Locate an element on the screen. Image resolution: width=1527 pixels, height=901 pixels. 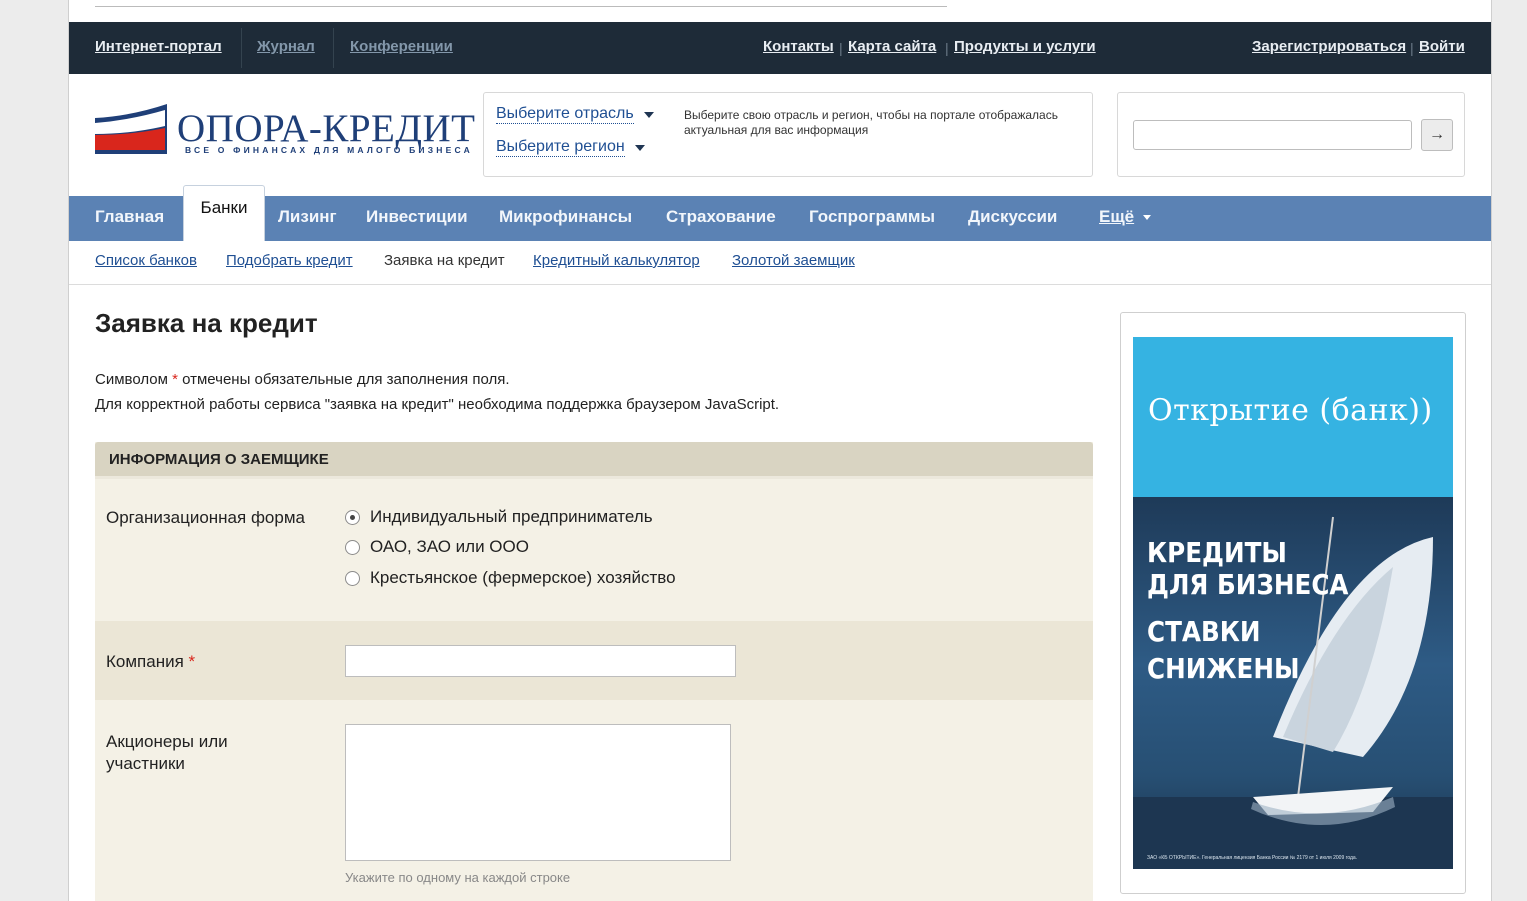
shareholders-label: Акционеры или участники is located at coordinates (167, 753).